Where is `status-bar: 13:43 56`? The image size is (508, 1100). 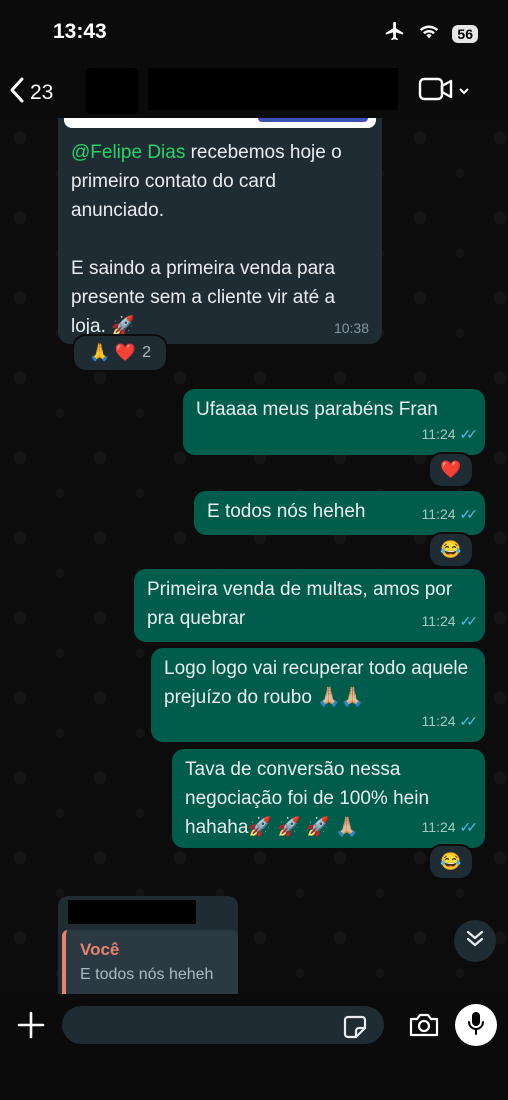 status-bar: 13:43 56 is located at coordinates (254, 32).